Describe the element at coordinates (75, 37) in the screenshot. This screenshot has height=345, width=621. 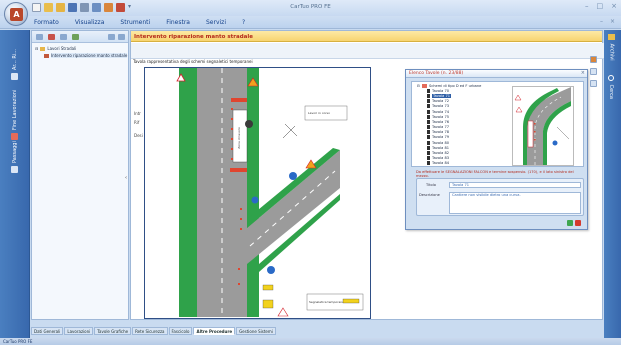
I see `add-icon` at that location.